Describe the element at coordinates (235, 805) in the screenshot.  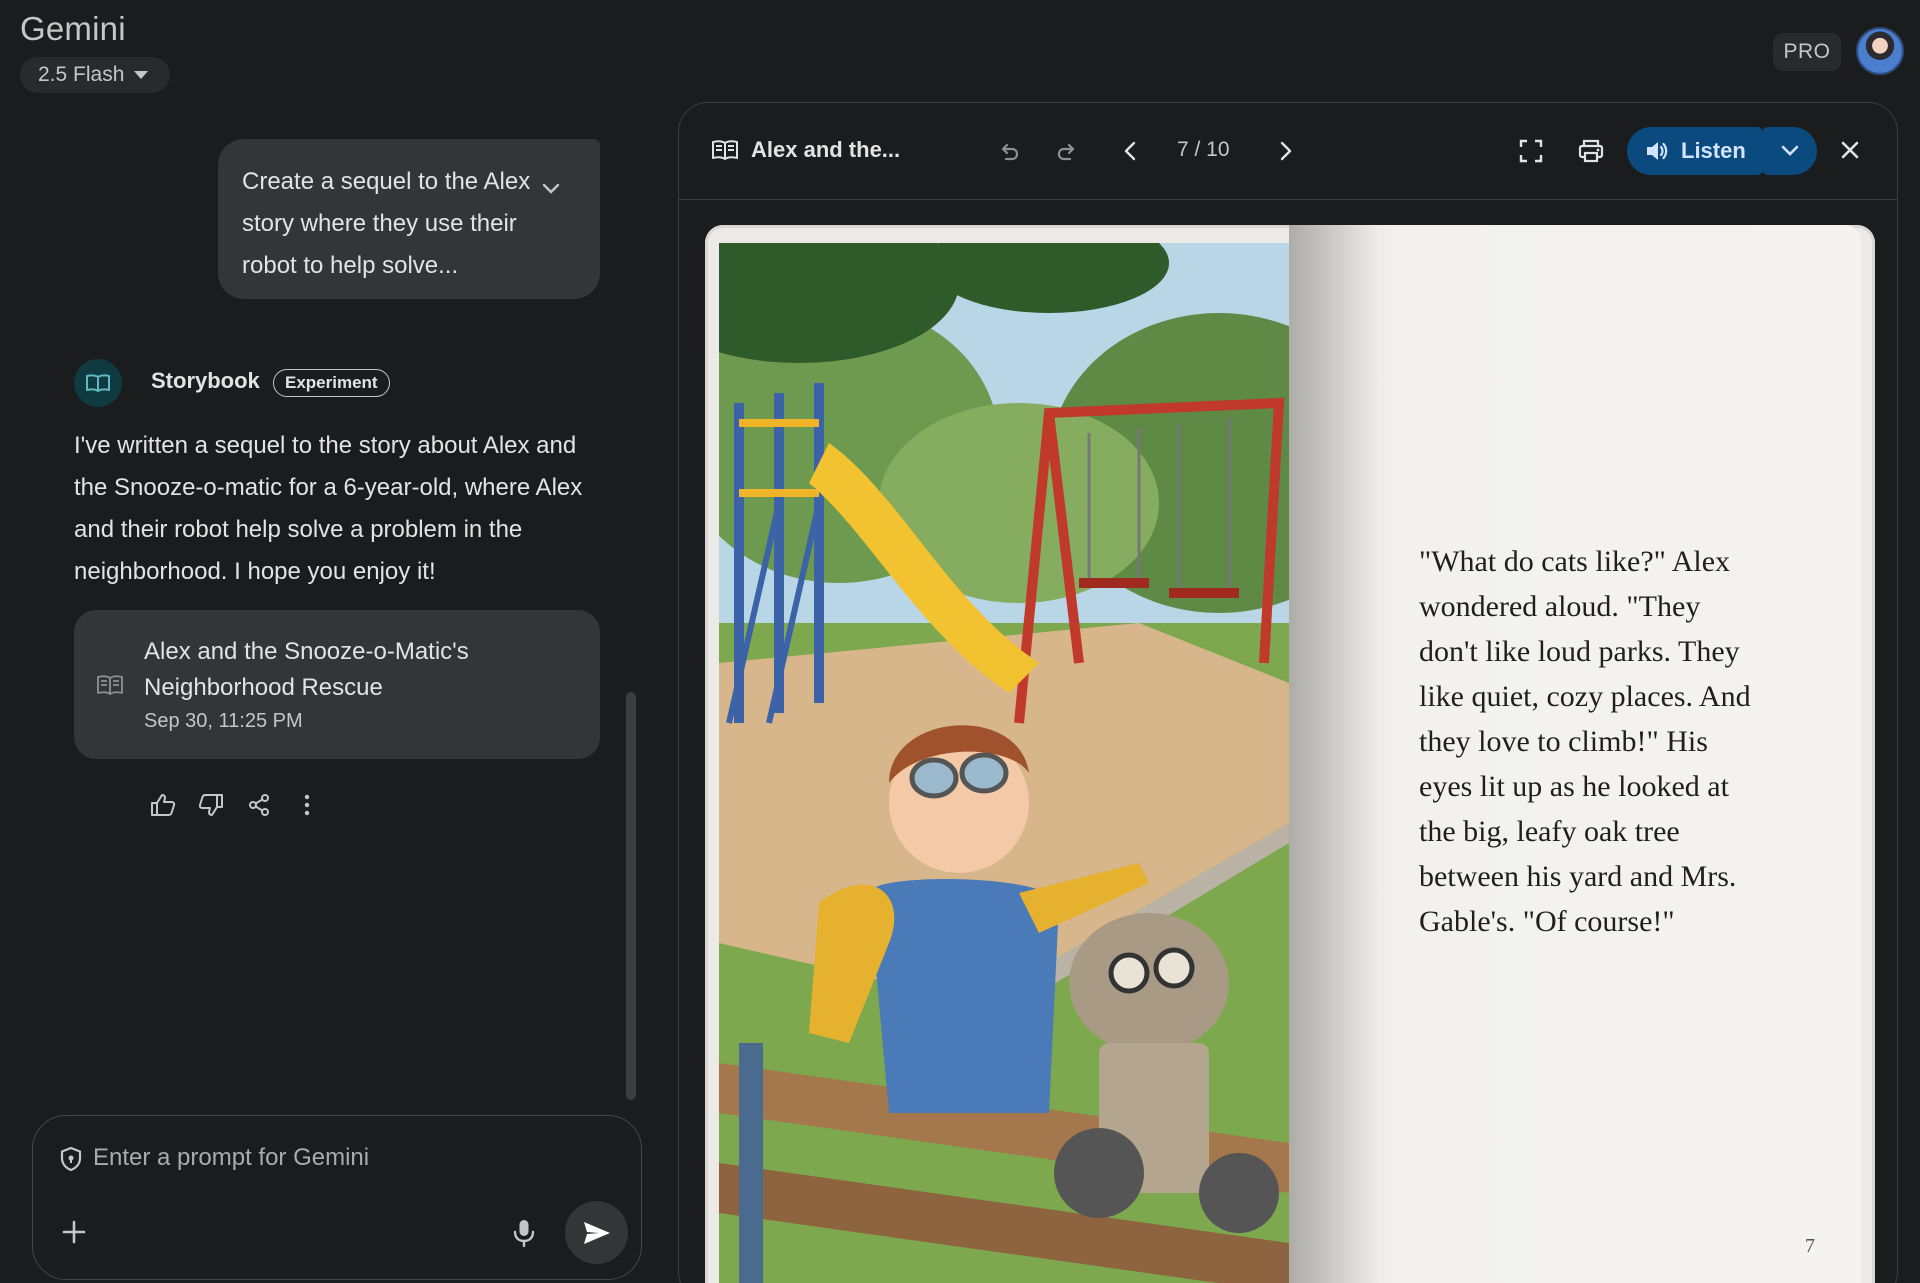
I see `response-actions` at that location.